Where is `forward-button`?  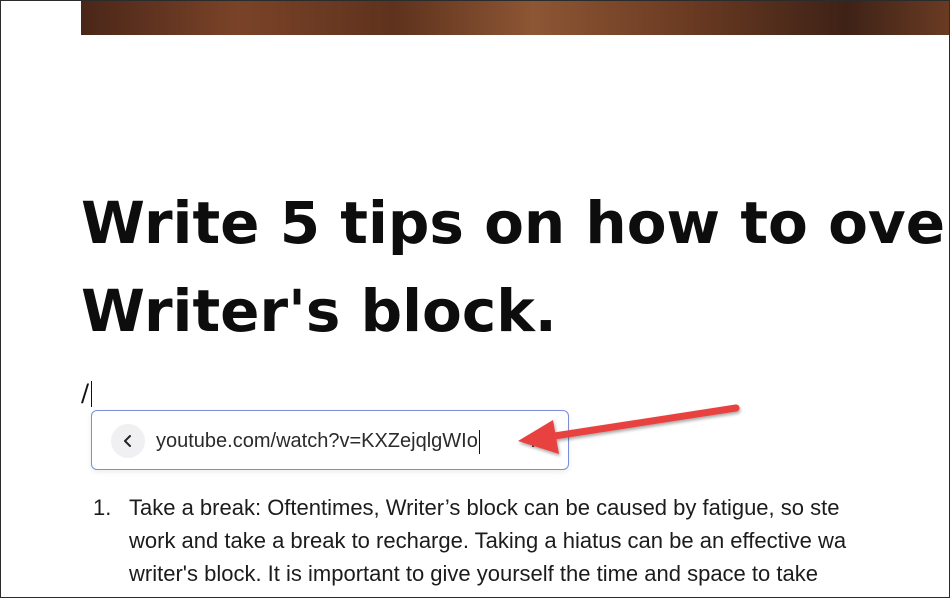
forward-button is located at coordinates (535, 441).